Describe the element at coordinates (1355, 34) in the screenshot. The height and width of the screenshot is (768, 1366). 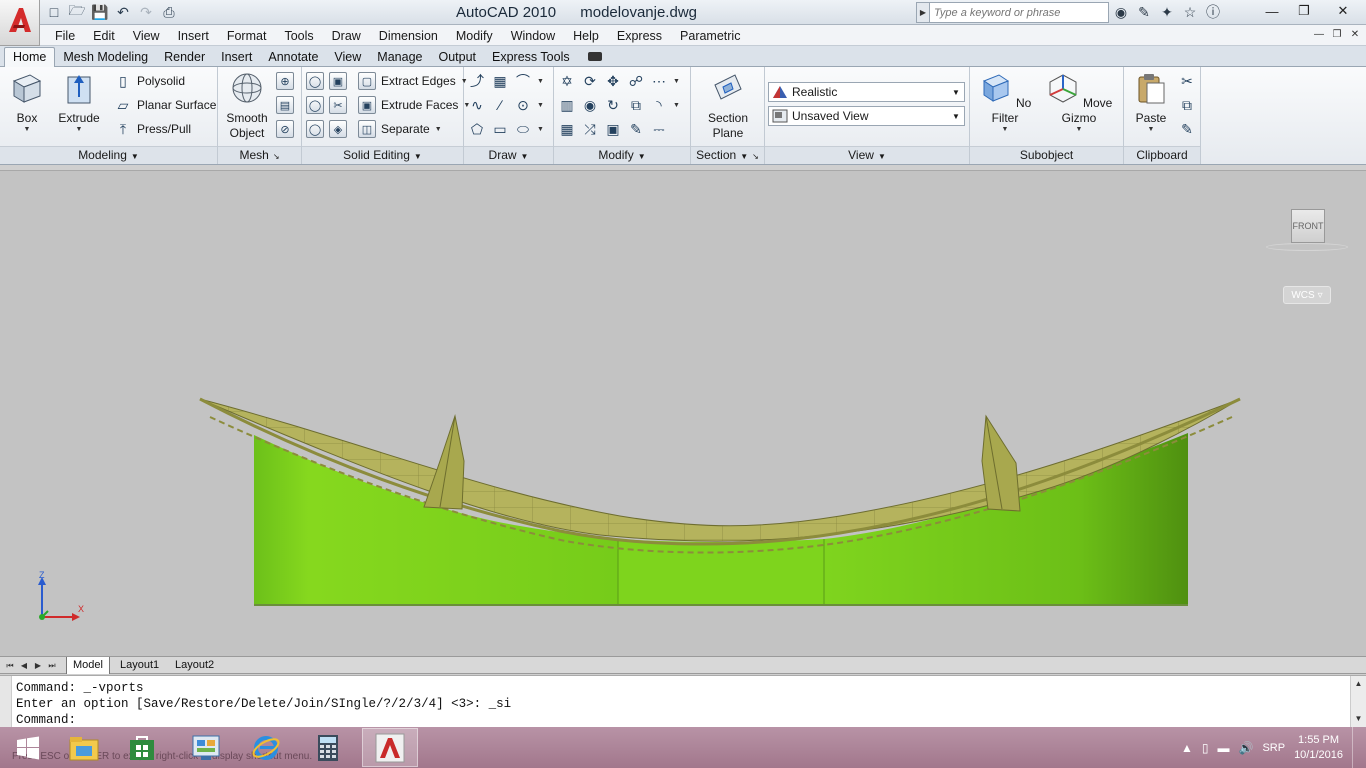
I see `doc-close-button: ✕` at that location.